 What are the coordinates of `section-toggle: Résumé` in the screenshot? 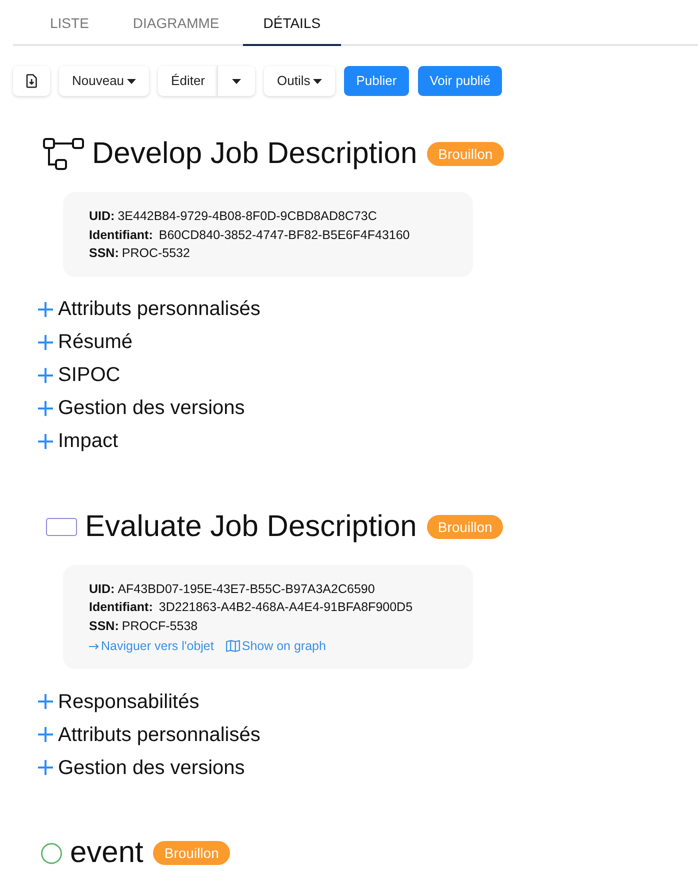 It's located at (85, 342).